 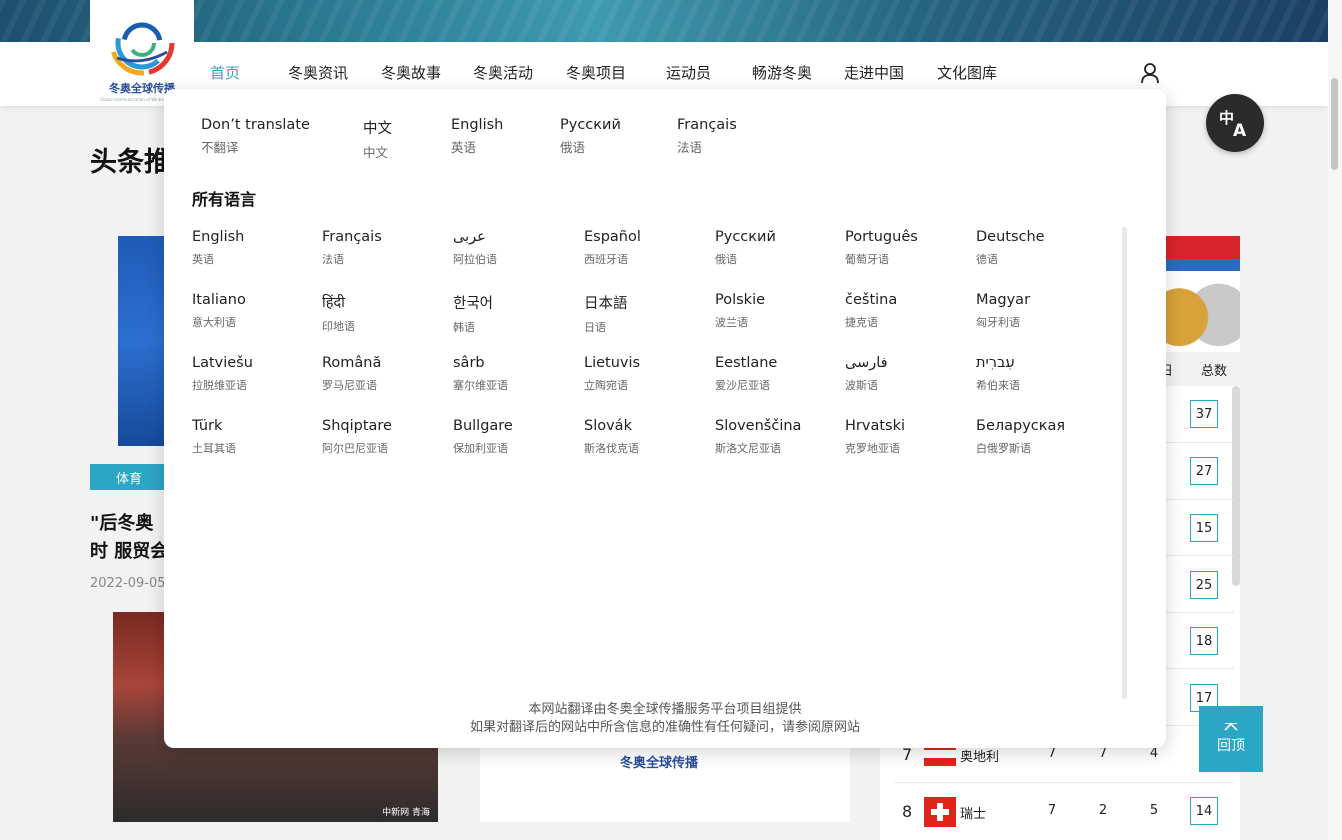 I want to click on disclaimer-line-1: 本网站翻译由冬奥全球传播服务平台项目组提供, so click(x=665, y=709).